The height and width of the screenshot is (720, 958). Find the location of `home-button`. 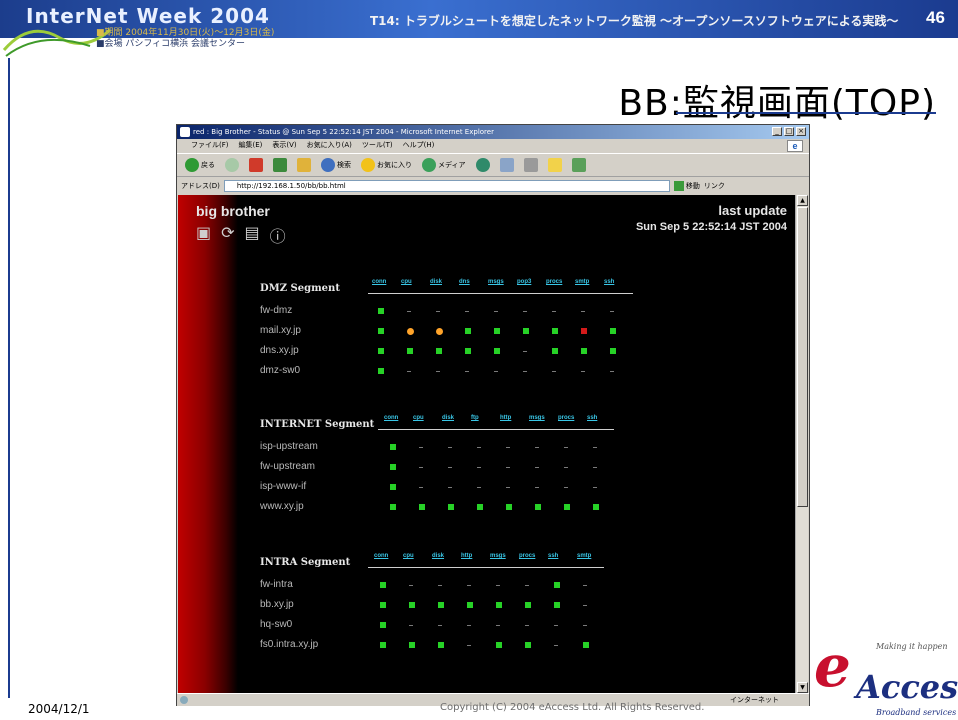

home-button is located at coordinates (304, 165).